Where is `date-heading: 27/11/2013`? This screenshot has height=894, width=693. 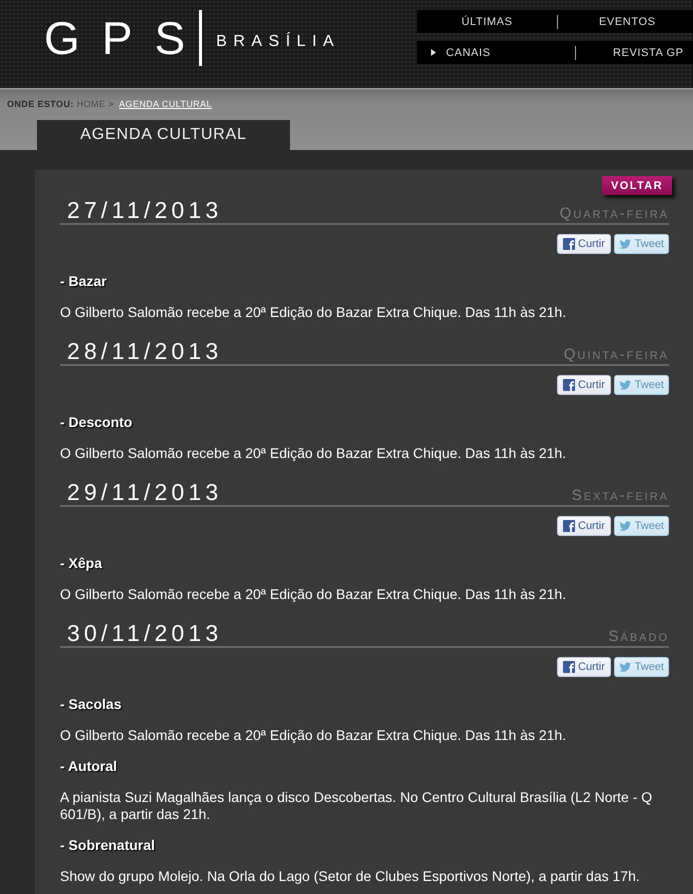 date-heading: 27/11/2013 is located at coordinates (144, 210).